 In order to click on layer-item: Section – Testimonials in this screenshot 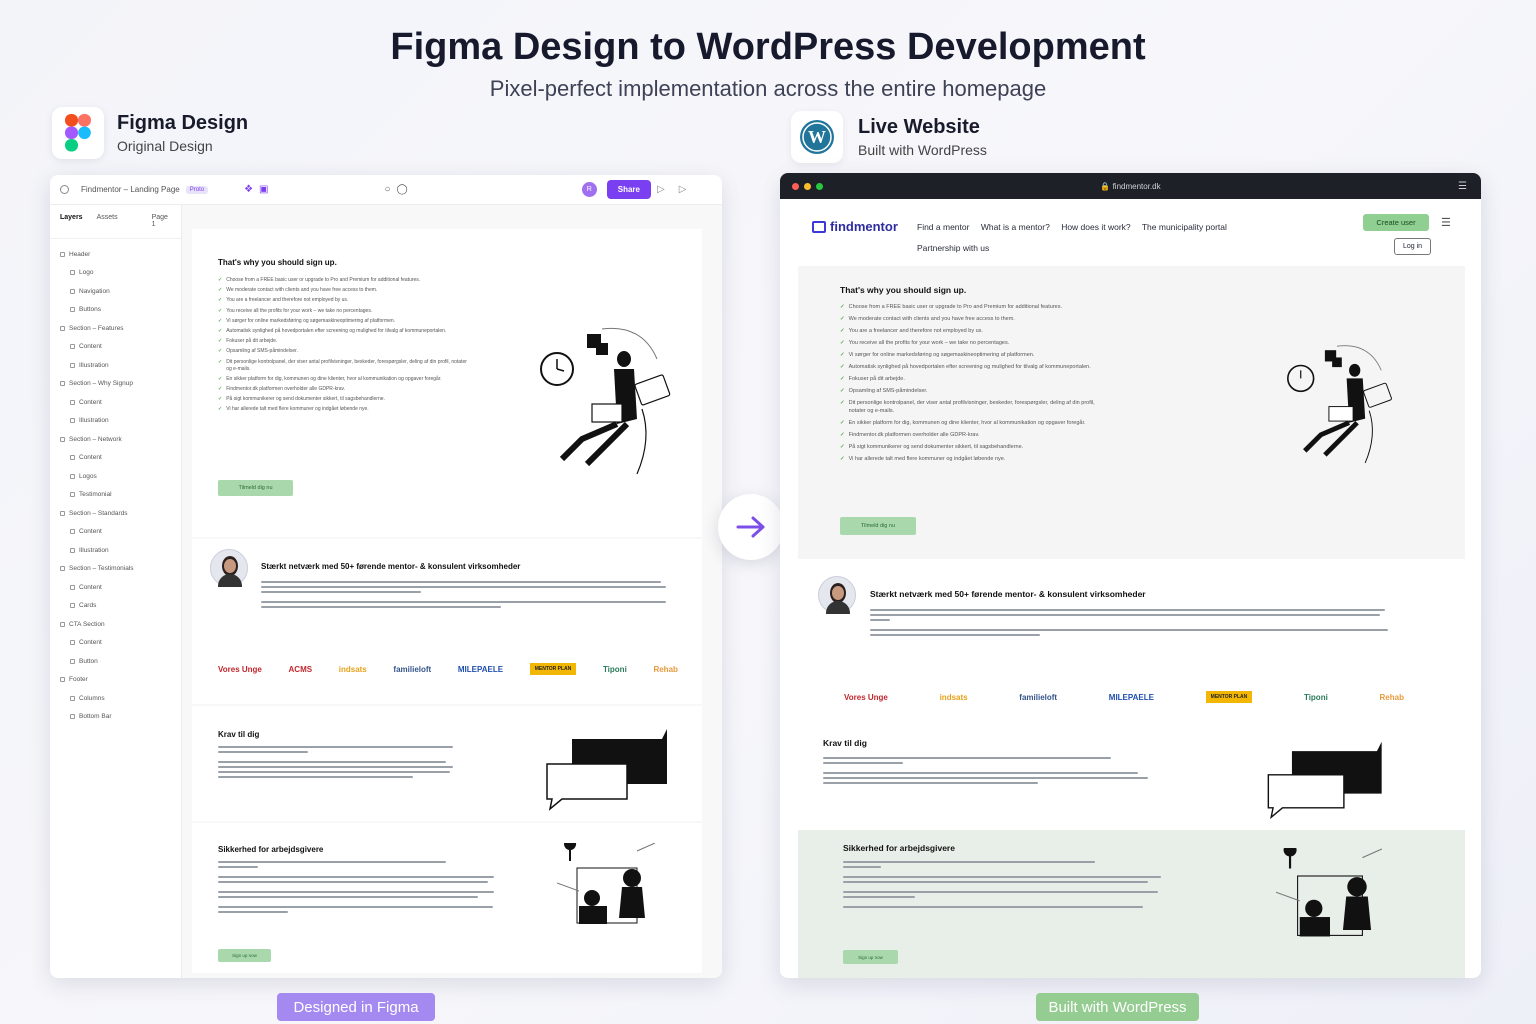, I will do `click(115, 569)`.